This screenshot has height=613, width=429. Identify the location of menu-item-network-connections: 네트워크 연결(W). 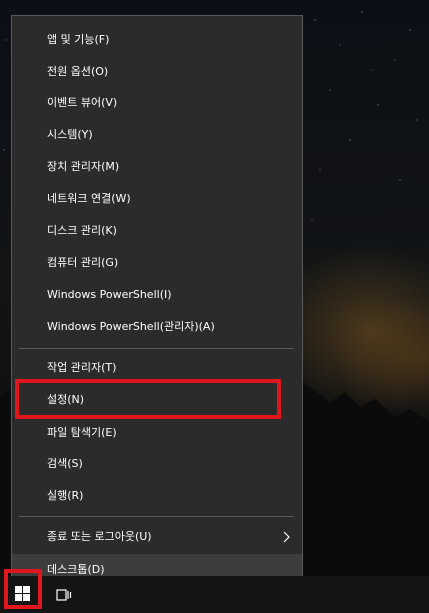
(157, 199).